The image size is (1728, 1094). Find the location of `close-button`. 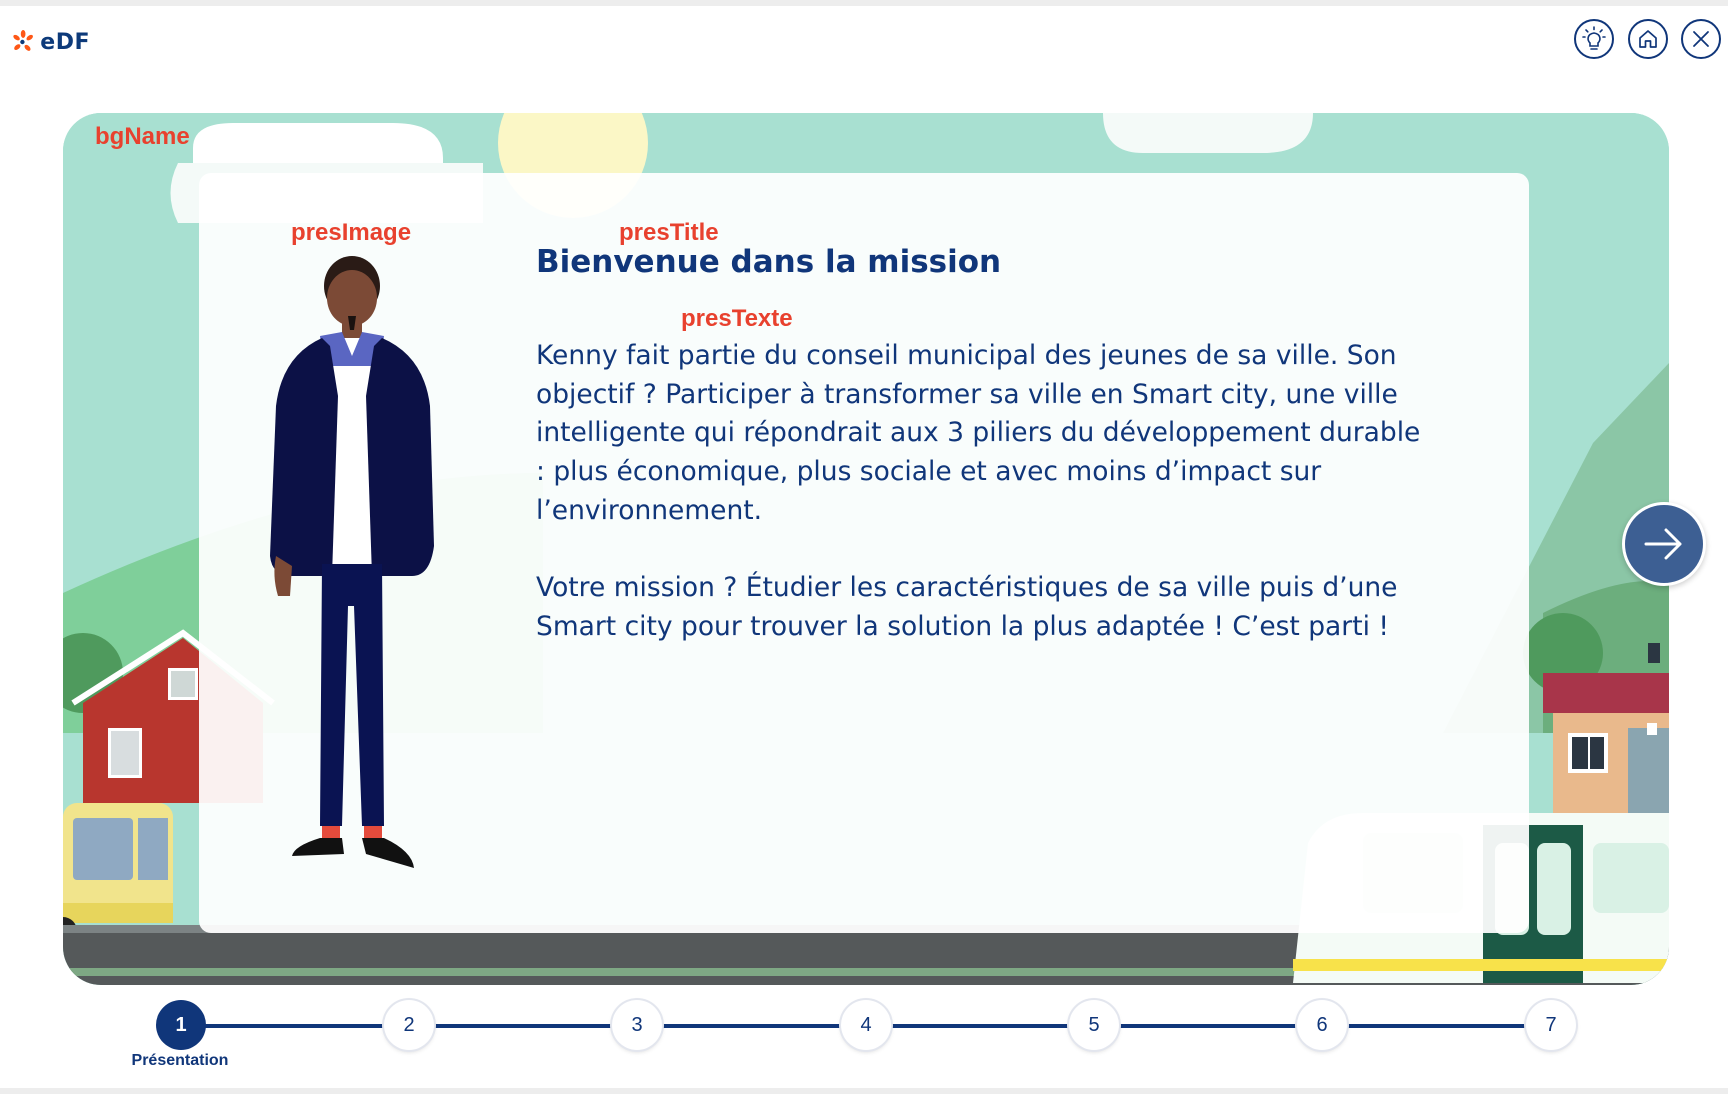

close-button is located at coordinates (1701, 39).